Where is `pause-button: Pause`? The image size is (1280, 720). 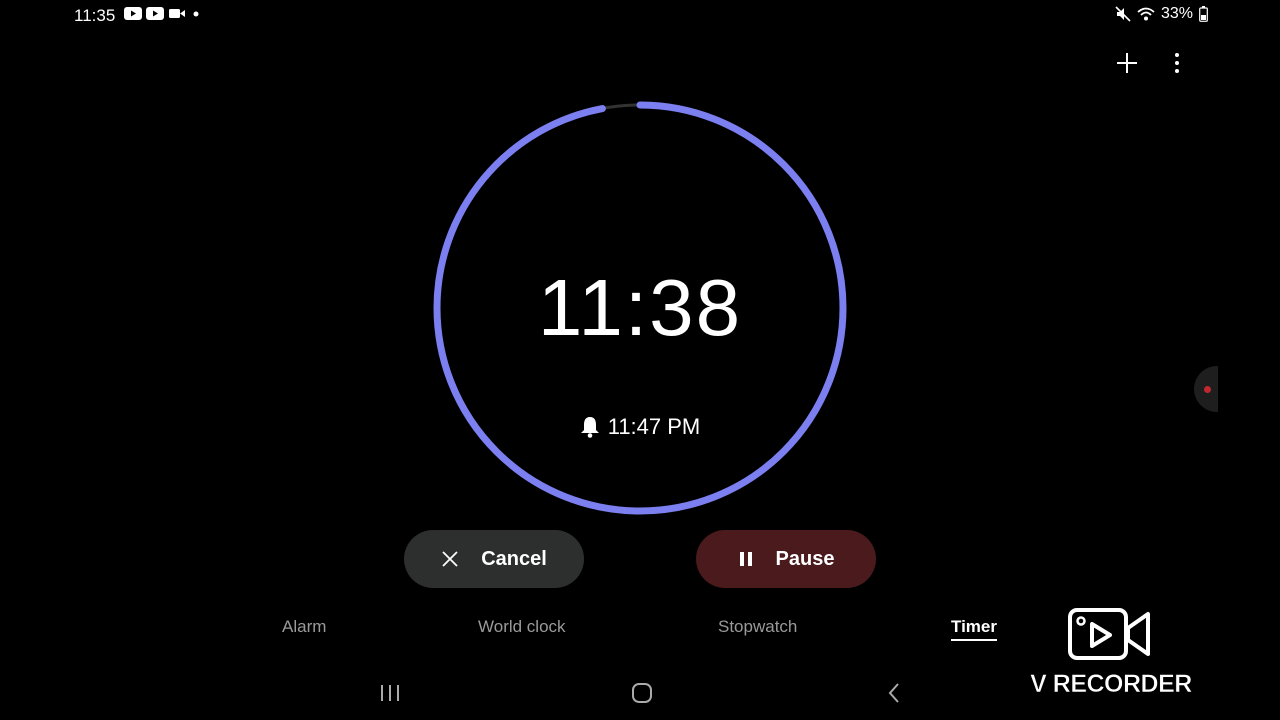 pause-button: Pause is located at coordinates (786, 559).